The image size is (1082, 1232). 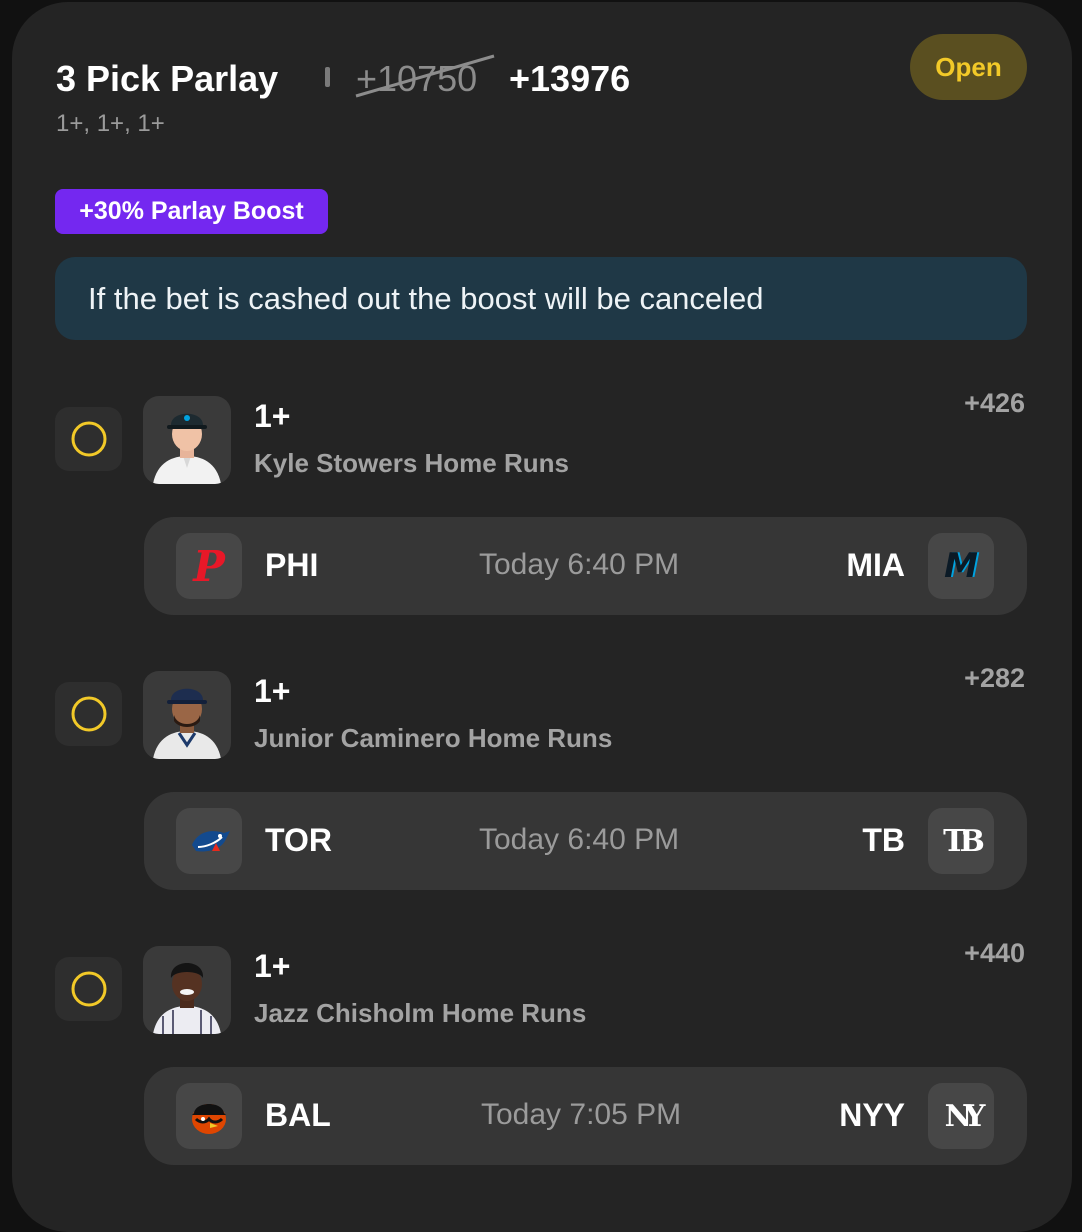 What do you see at coordinates (411, 463) in the screenshot?
I see `pick-market: Kyle Stowers Home Runs` at bounding box center [411, 463].